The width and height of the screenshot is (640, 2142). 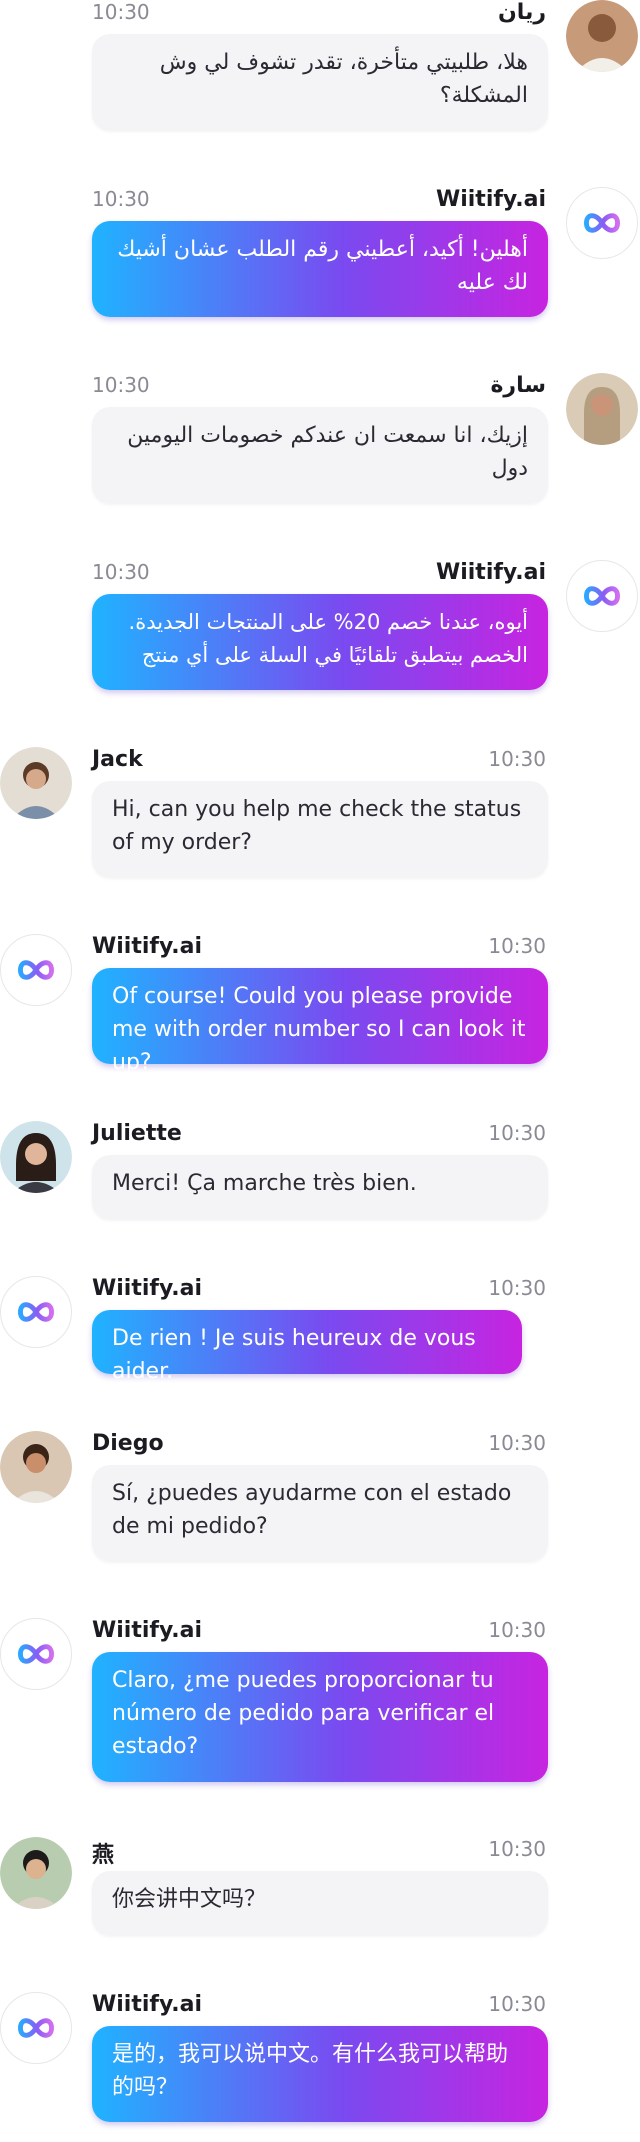 What do you see at coordinates (128, 1443) in the screenshot?
I see `message-author: Diego` at bounding box center [128, 1443].